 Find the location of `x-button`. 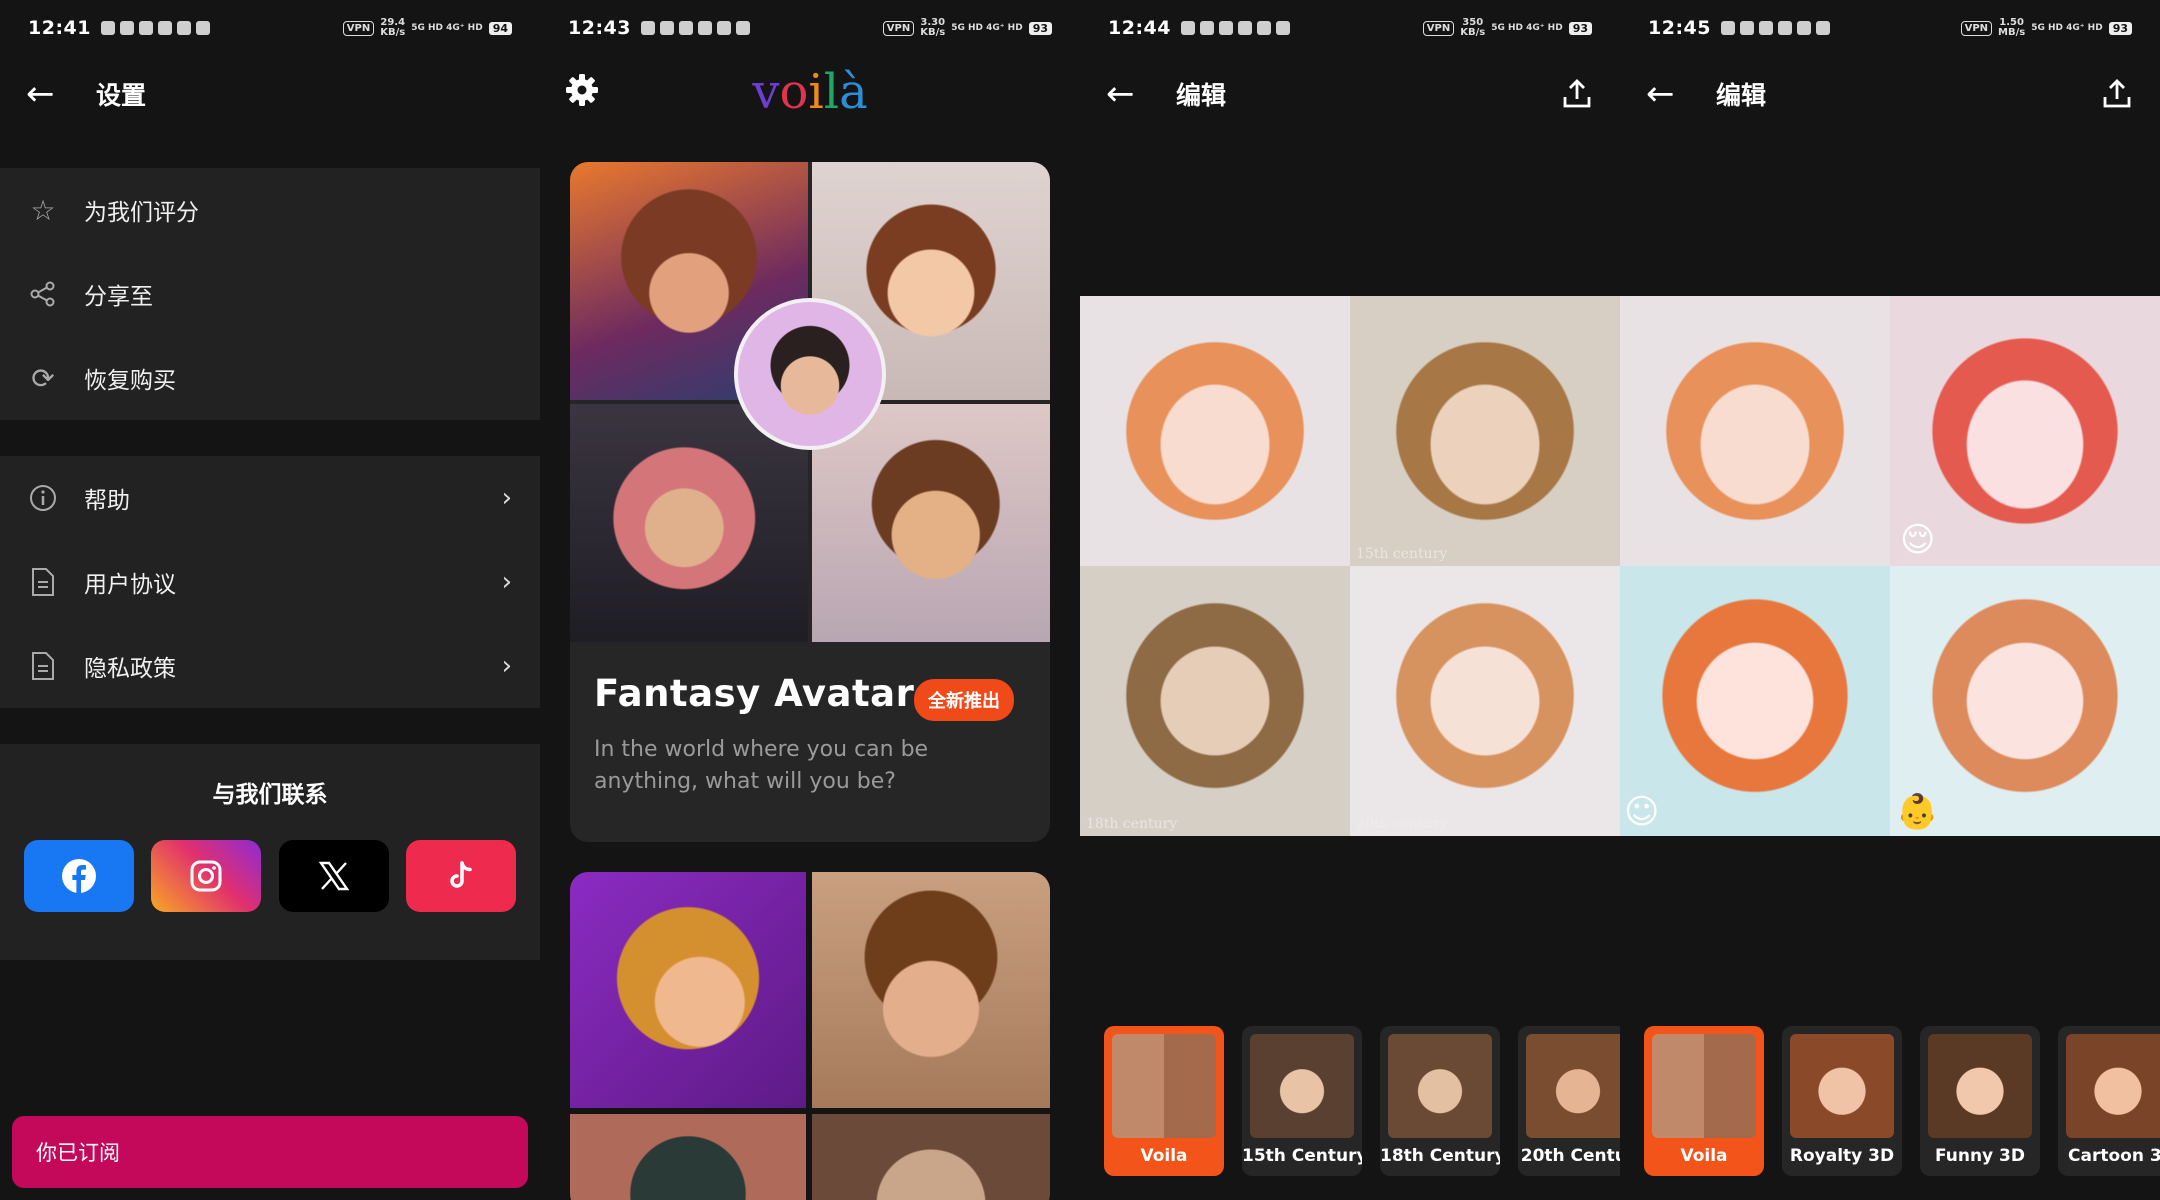

x-button is located at coordinates (334, 876).